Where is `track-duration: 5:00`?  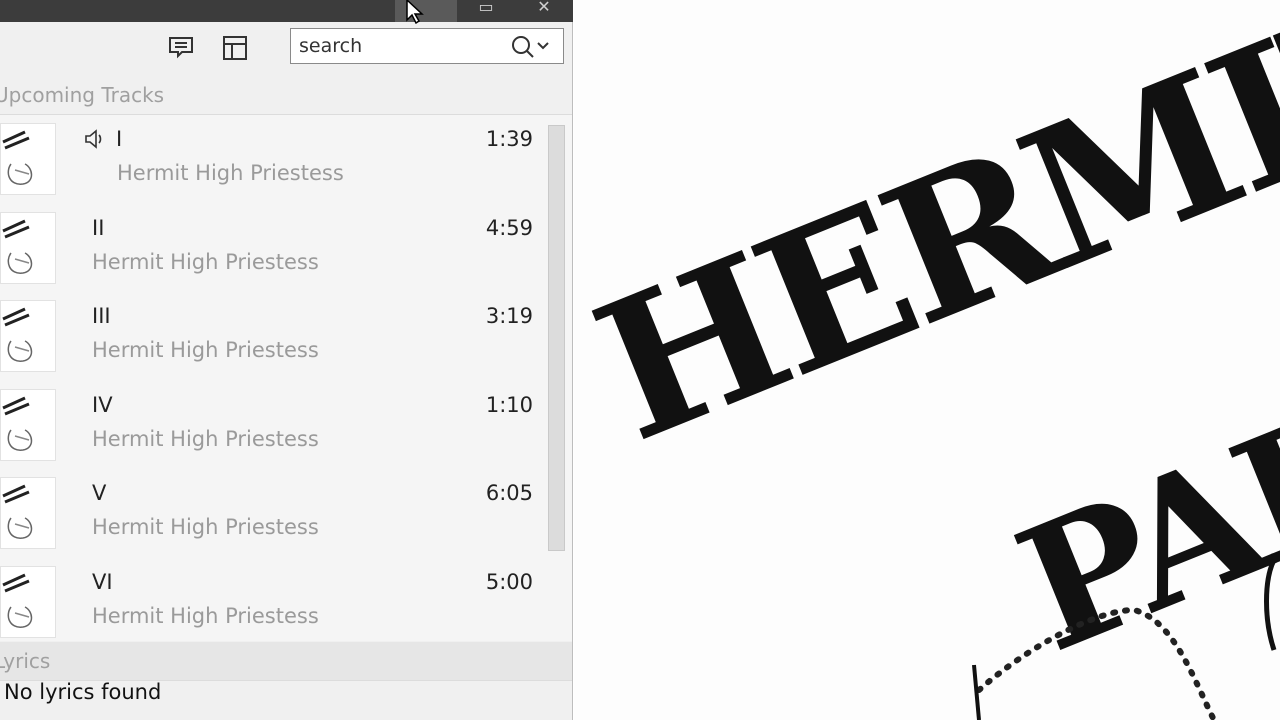
track-duration: 5:00 is located at coordinates (509, 581).